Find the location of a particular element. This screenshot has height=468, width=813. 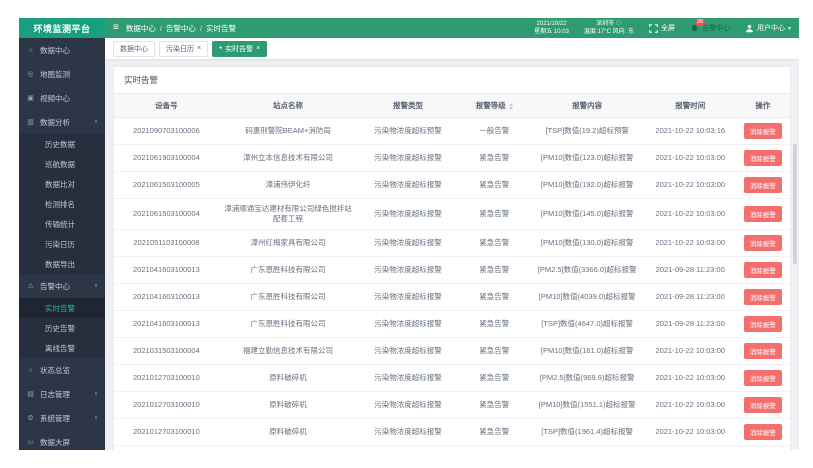

time-cell: 2021-09-28 11:23:00 is located at coordinates (690, 324).